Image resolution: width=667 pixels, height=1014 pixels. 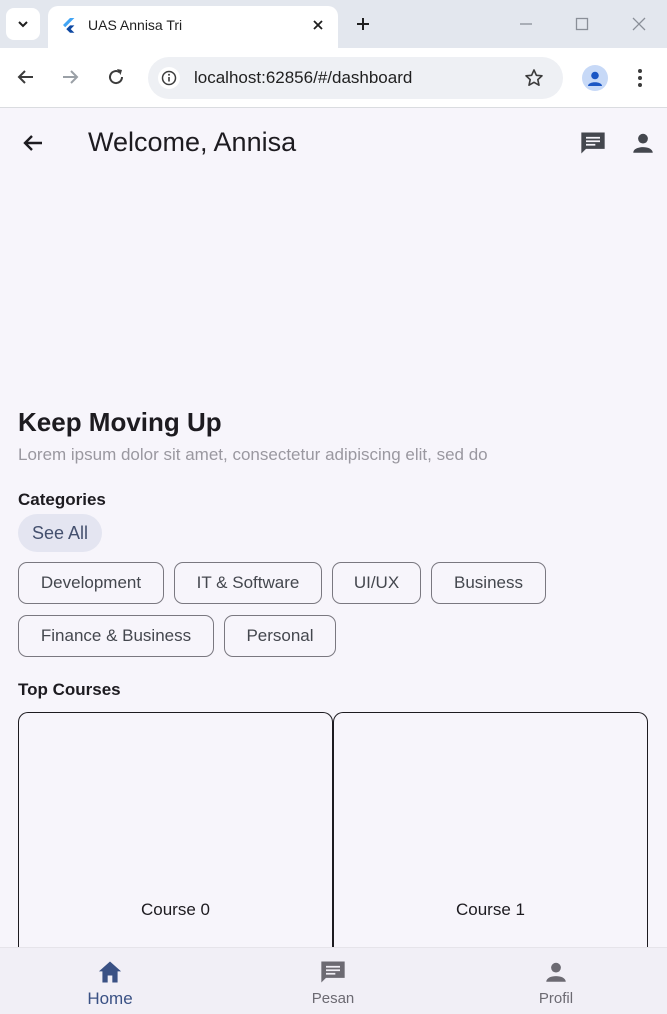 I want to click on info-icon, so click(x=169, y=78).